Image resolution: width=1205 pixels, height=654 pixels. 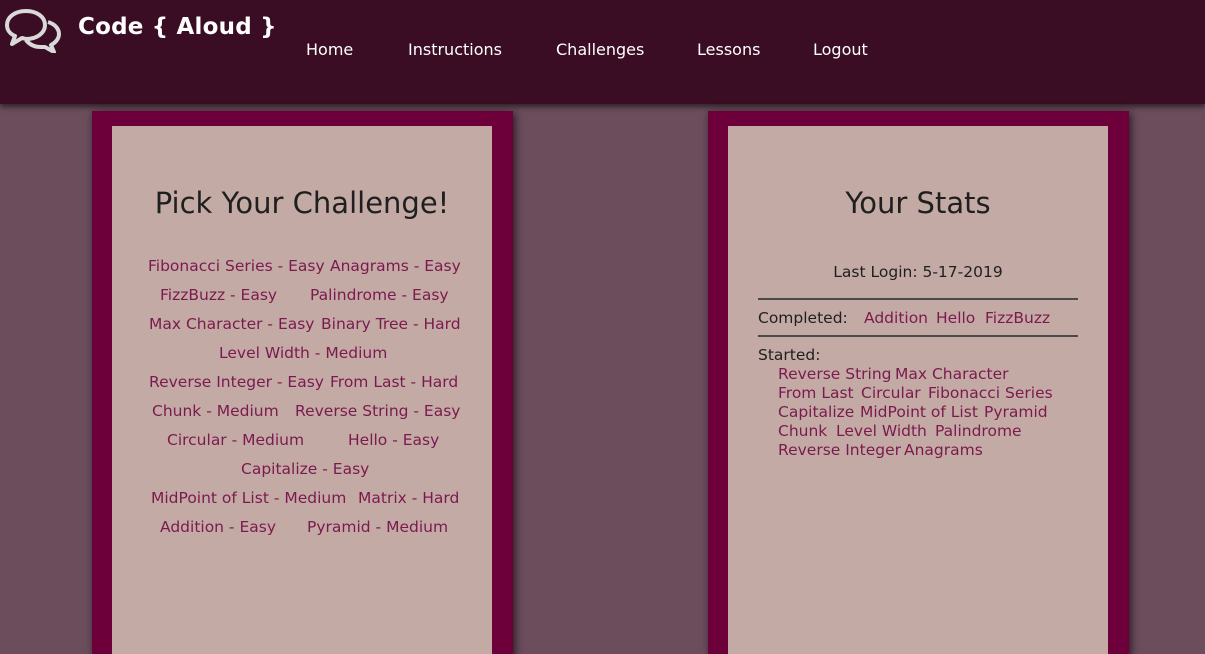 What do you see at coordinates (840, 49) in the screenshot?
I see `nav-logout: Logout` at bounding box center [840, 49].